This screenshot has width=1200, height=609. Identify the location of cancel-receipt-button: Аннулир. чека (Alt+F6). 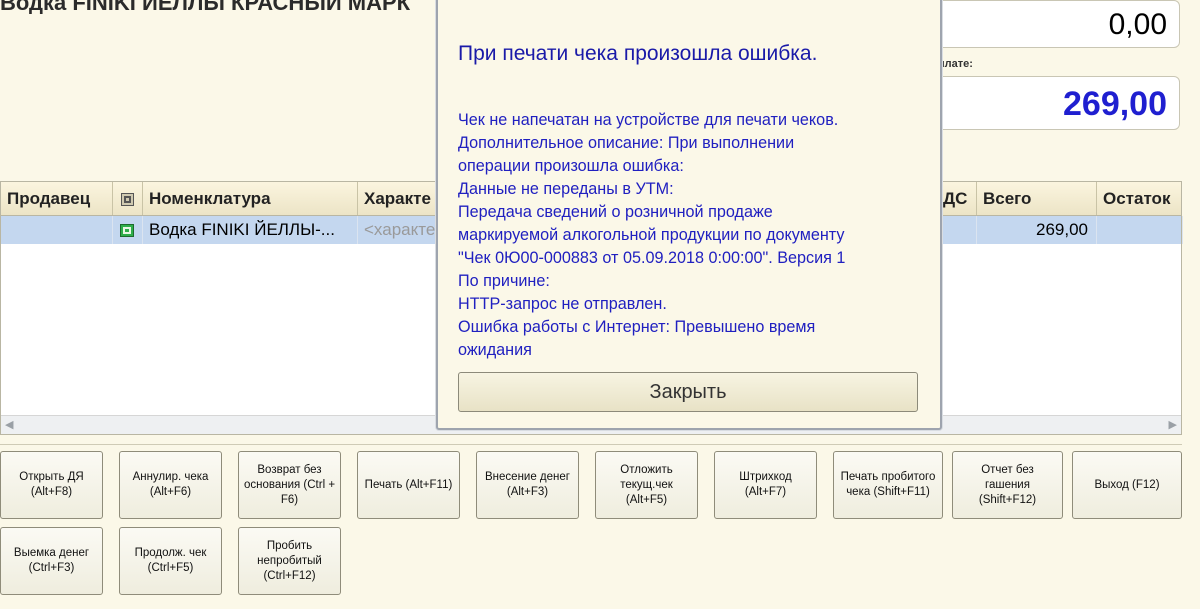
(170, 485).